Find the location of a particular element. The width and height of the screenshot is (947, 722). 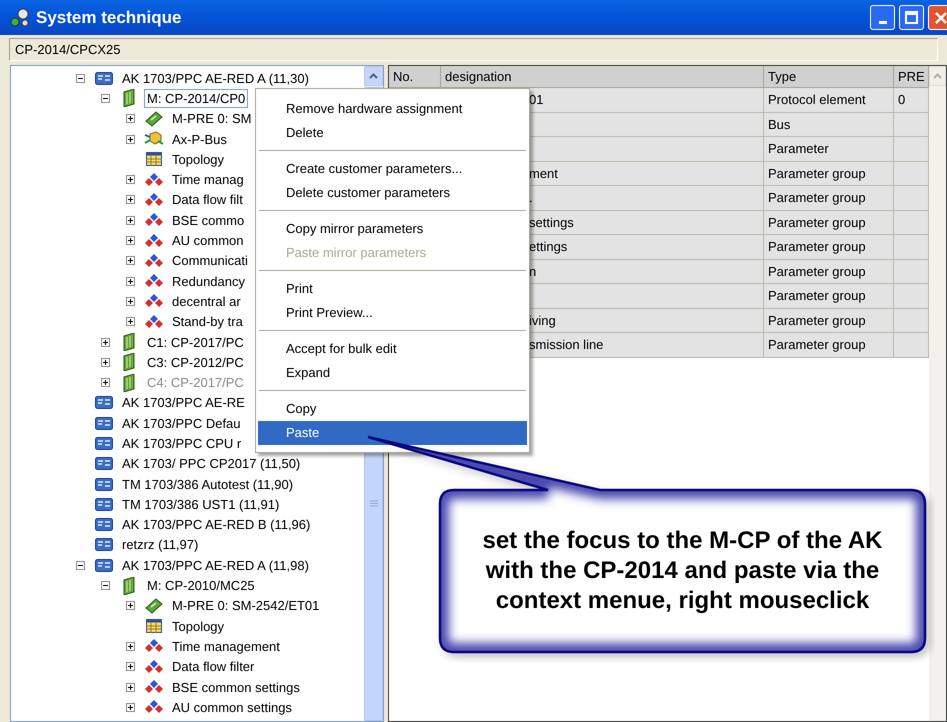

circuit-board-icon is located at coordinates (154, 118).